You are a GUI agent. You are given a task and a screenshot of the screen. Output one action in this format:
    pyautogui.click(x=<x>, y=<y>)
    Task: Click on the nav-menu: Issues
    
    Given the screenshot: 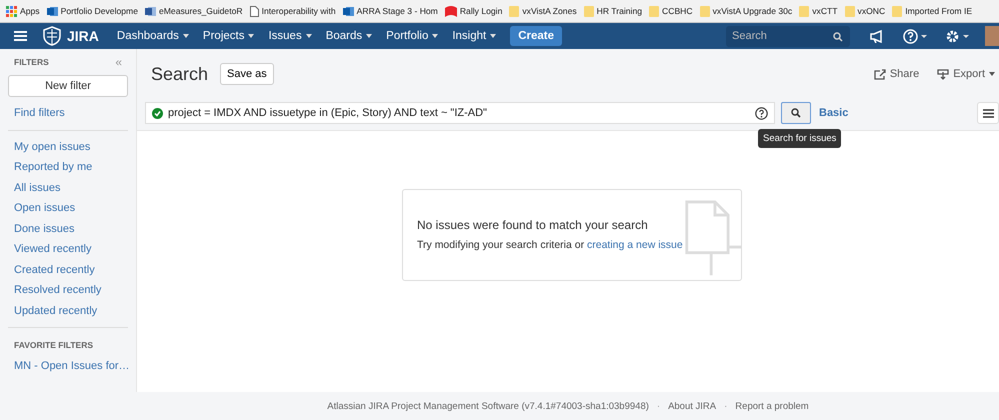 What is the action you would take?
    pyautogui.click(x=290, y=36)
    